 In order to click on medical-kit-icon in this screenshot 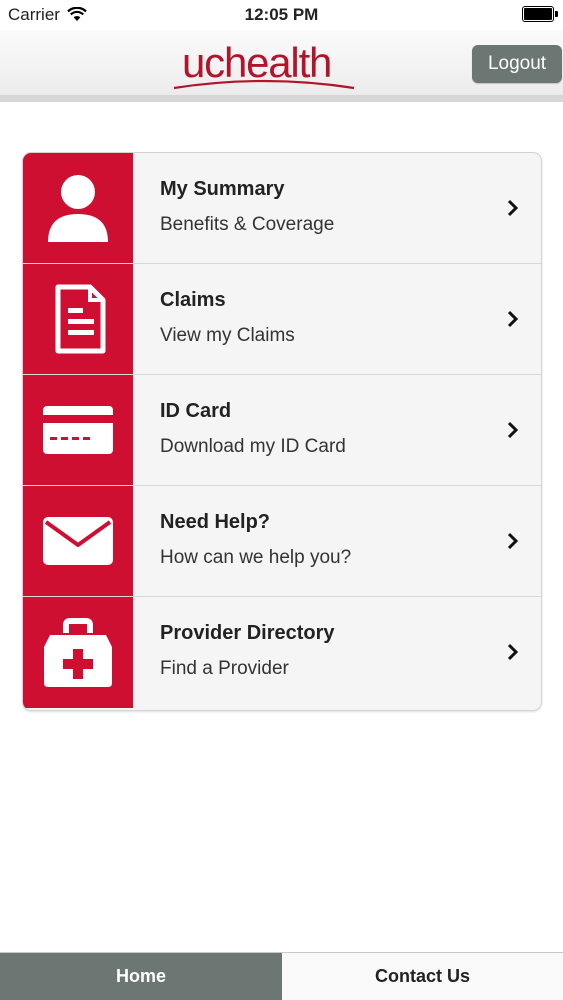, I will do `click(78, 652)`.